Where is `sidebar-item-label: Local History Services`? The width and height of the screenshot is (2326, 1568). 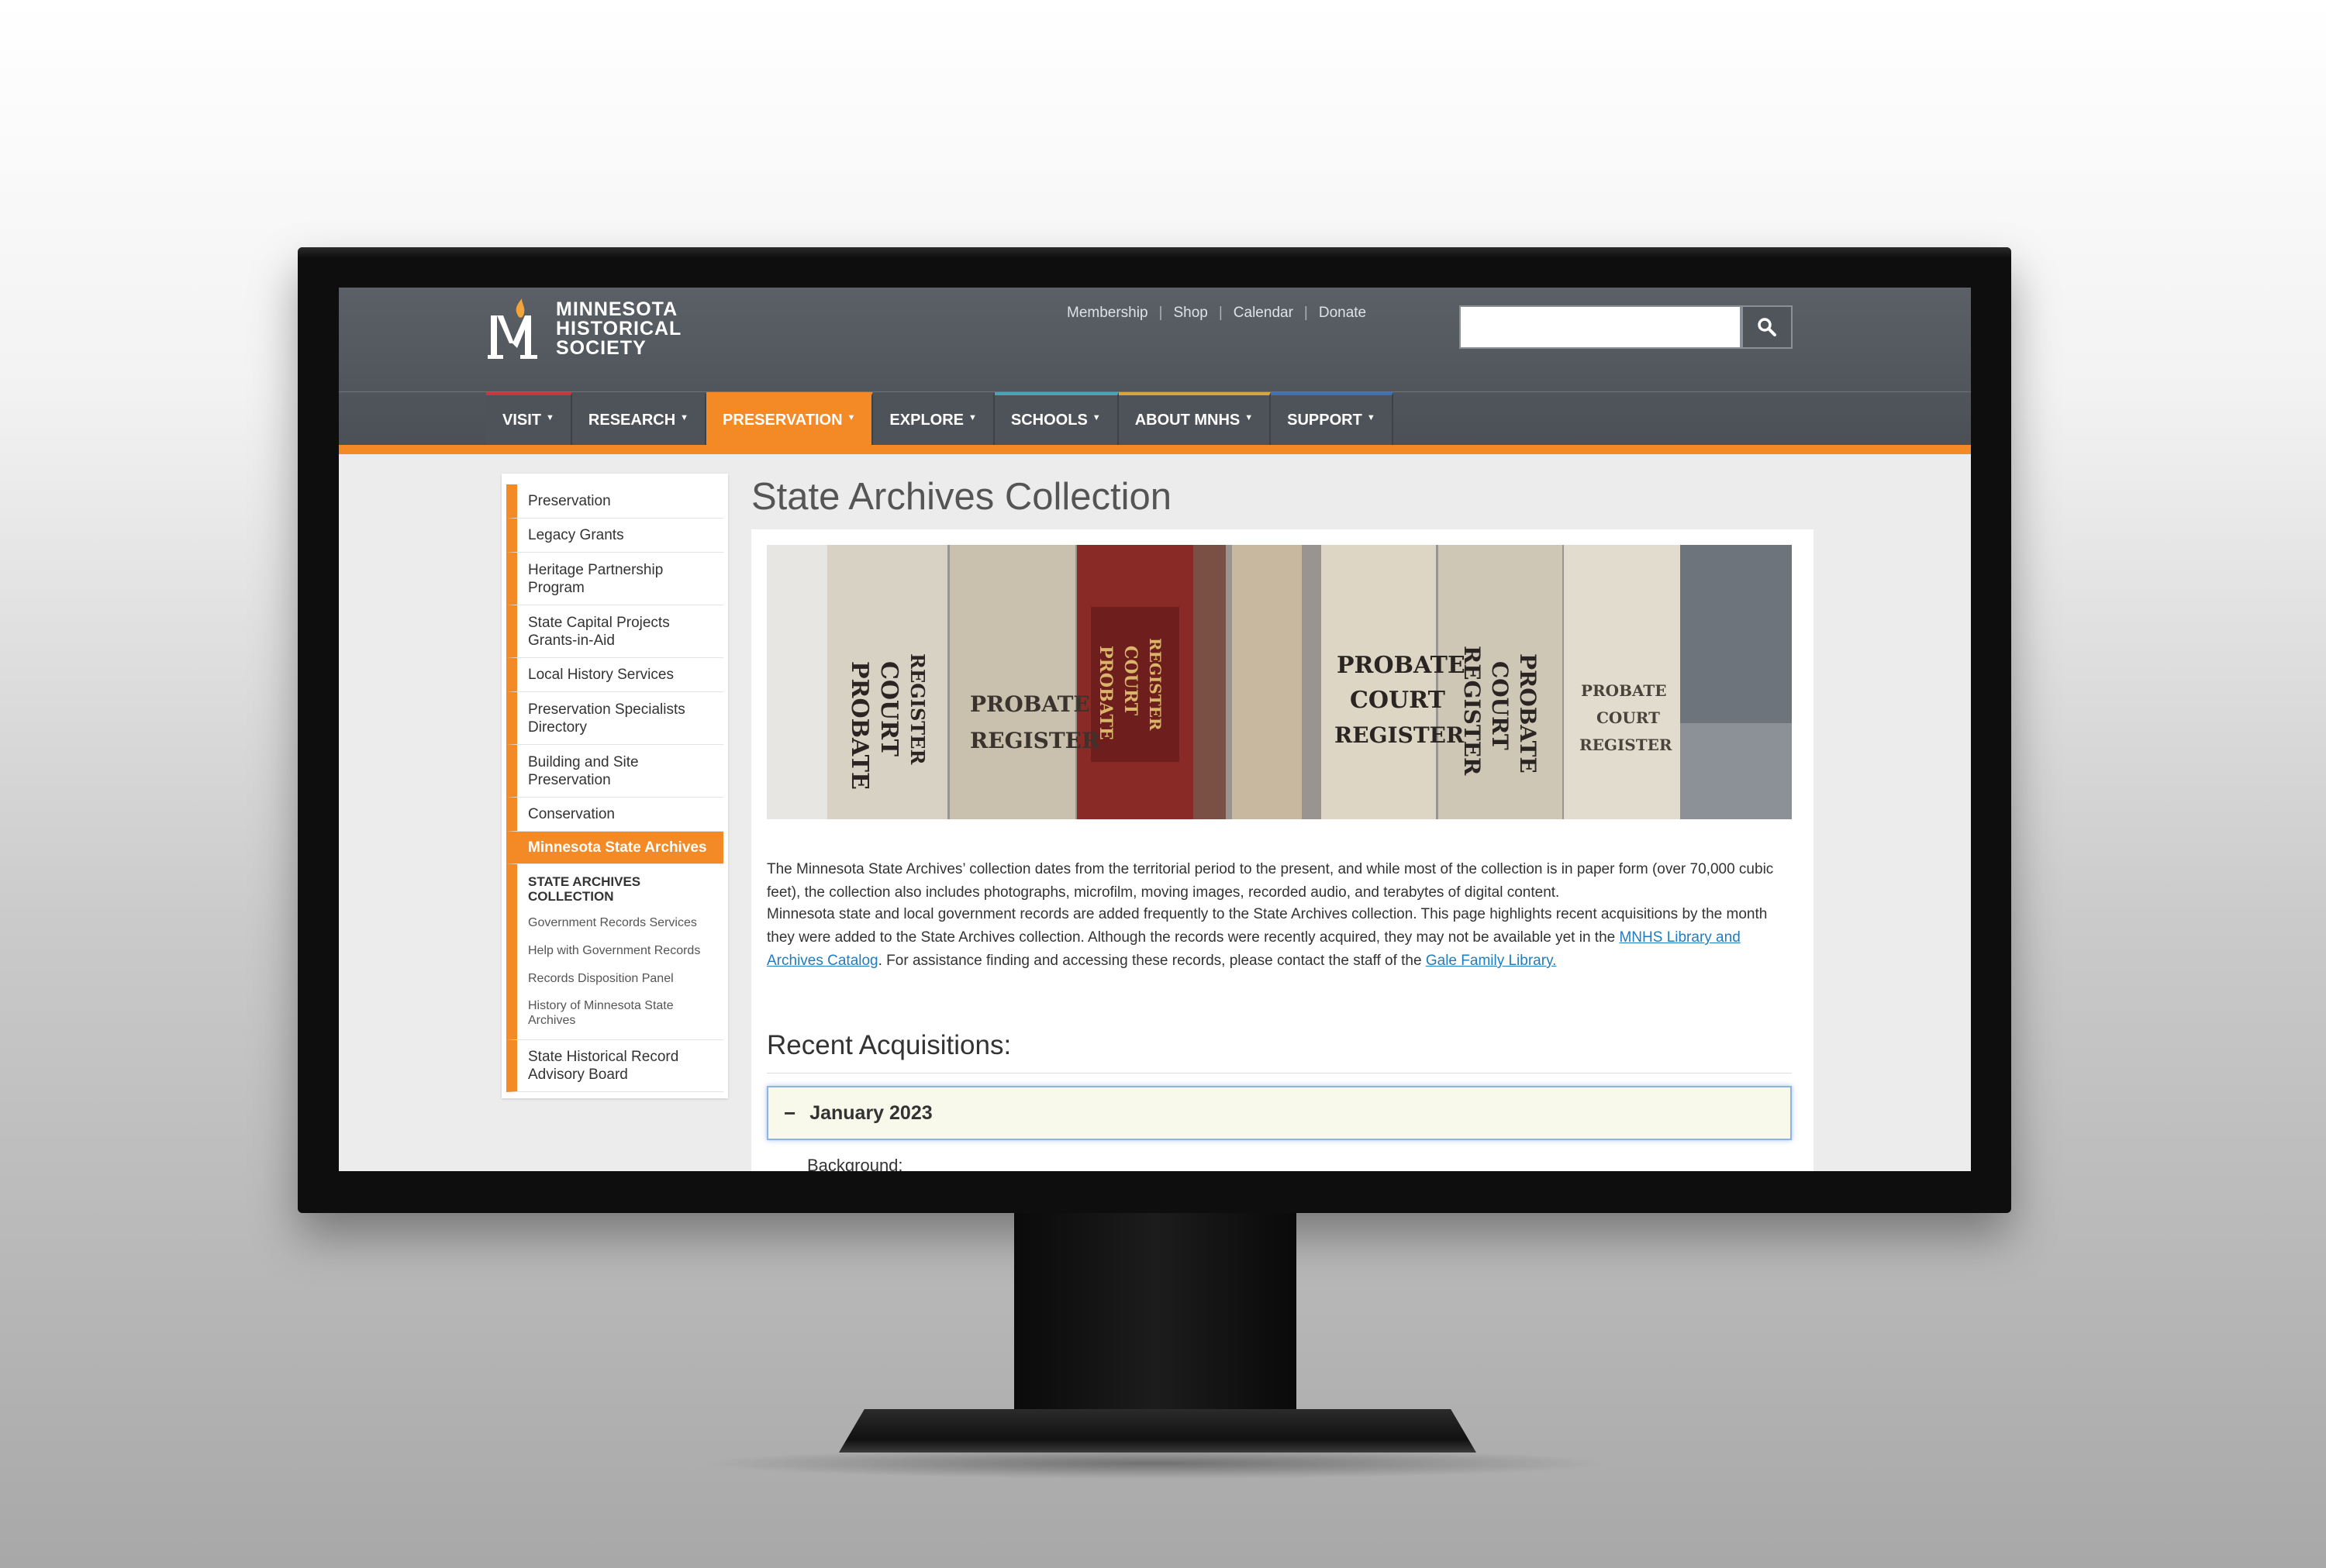 sidebar-item-label: Local History Services is located at coordinates (601, 675).